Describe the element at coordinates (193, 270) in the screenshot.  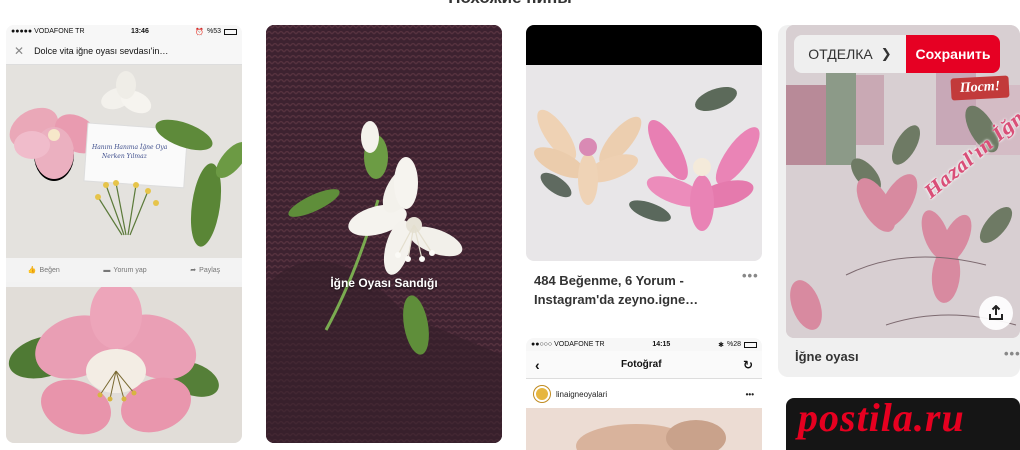
I see `share-arrow-icon: ➦` at that location.